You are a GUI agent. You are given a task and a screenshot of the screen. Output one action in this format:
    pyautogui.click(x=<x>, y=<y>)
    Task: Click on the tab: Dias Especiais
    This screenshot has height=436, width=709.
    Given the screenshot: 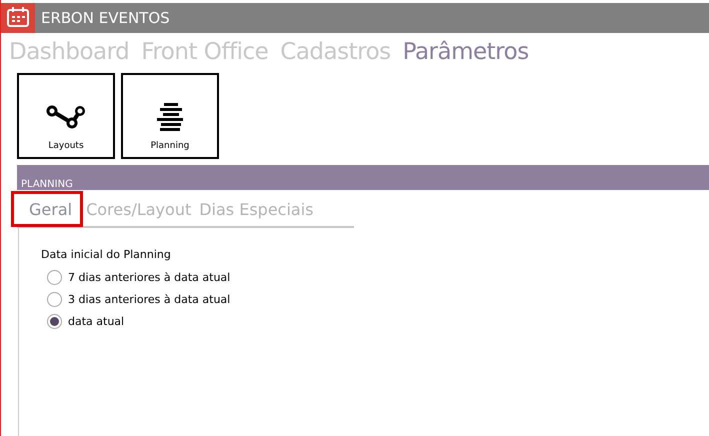 What is the action you would take?
    pyautogui.click(x=256, y=213)
    